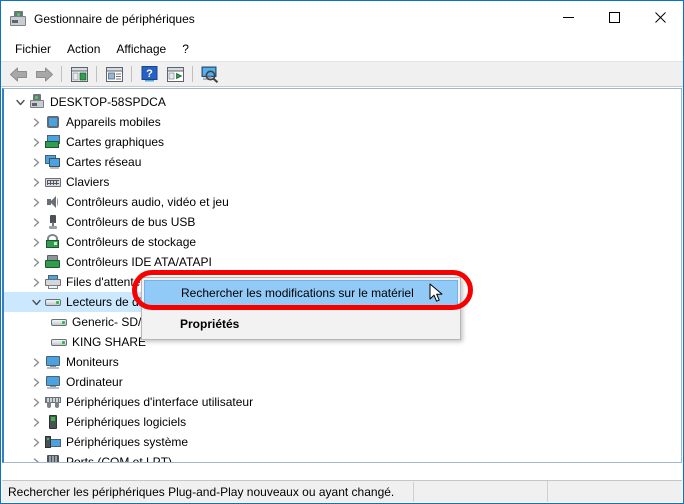 This screenshot has height=504, width=684. What do you see at coordinates (160, 402) in the screenshot?
I see `tree-item-label: Périphériques d'interface utilisateur` at bounding box center [160, 402].